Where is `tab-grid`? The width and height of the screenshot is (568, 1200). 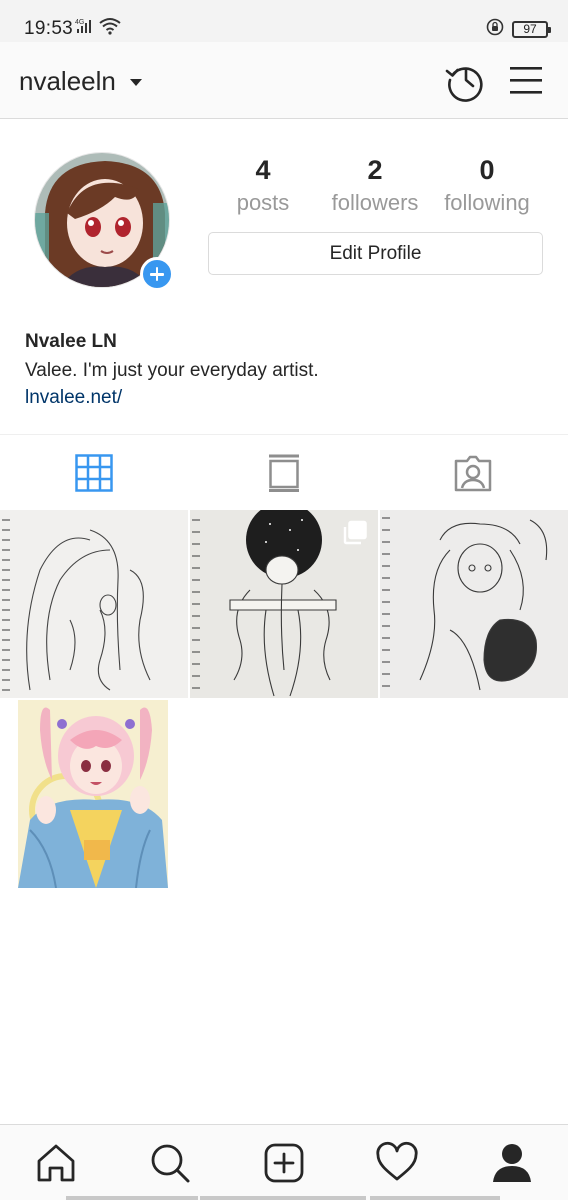 tab-grid is located at coordinates (94, 473).